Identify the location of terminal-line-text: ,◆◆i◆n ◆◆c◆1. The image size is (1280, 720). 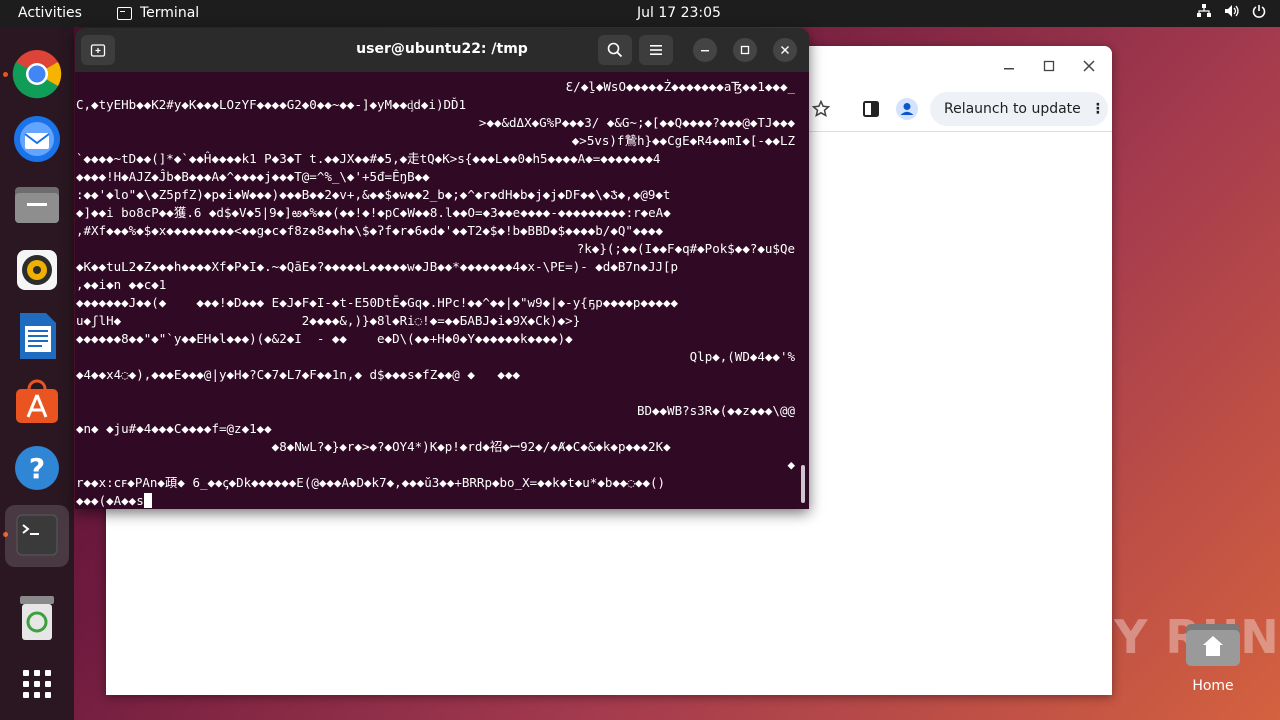
(121, 284).